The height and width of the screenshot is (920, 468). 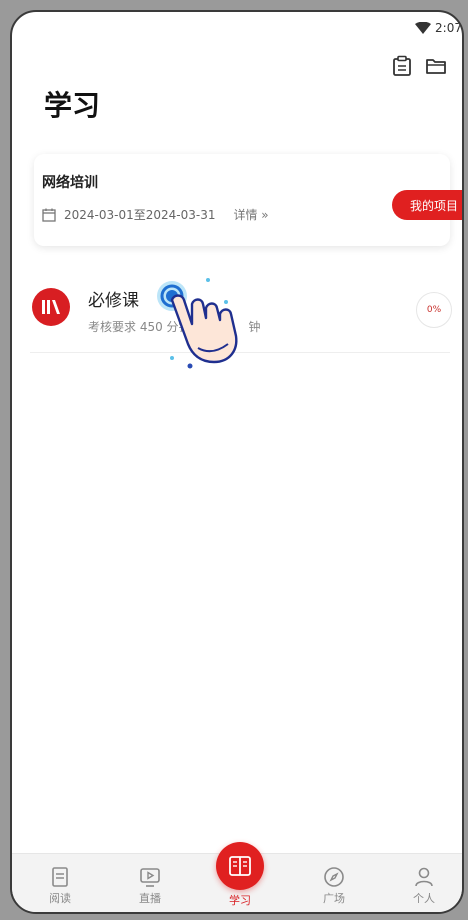 I want to click on tab-study: 学习, so click(x=240, y=875).